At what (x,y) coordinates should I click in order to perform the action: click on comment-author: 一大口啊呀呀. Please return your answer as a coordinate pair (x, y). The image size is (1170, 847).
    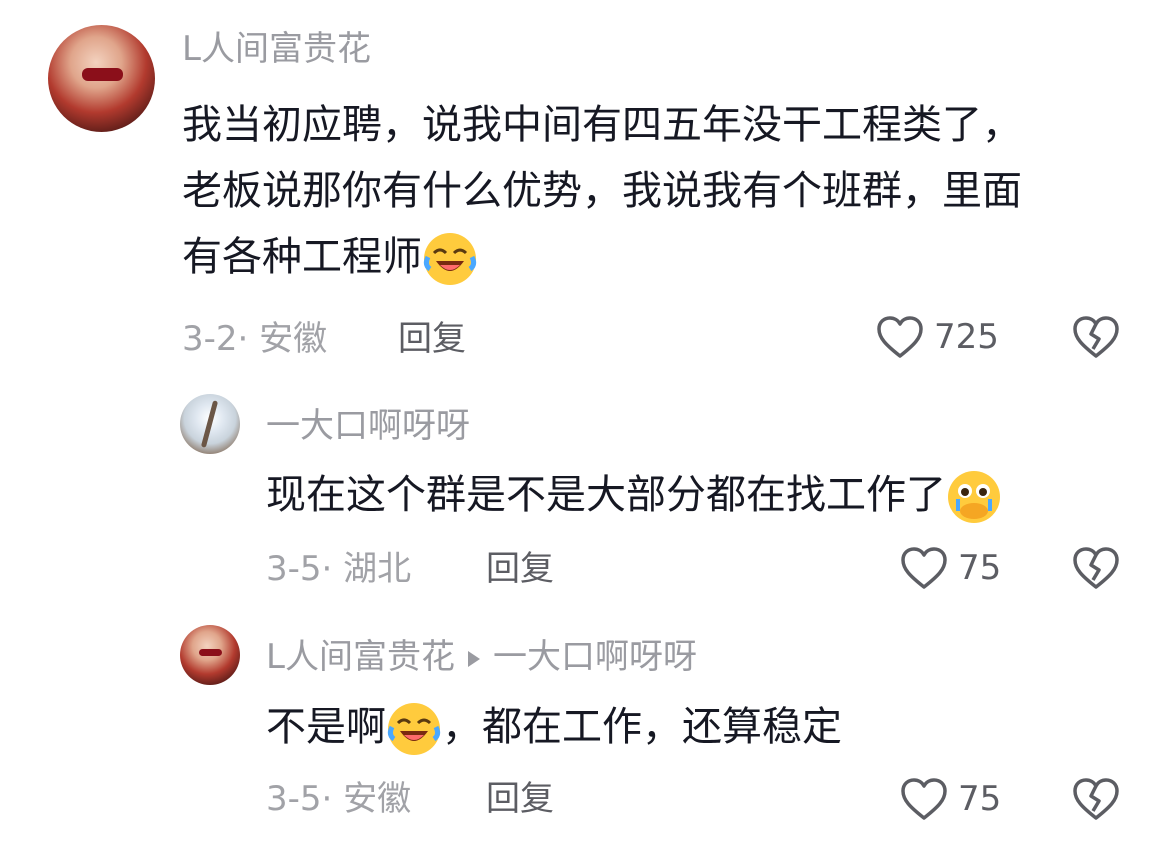
    Looking at the image, I should click on (368, 426).